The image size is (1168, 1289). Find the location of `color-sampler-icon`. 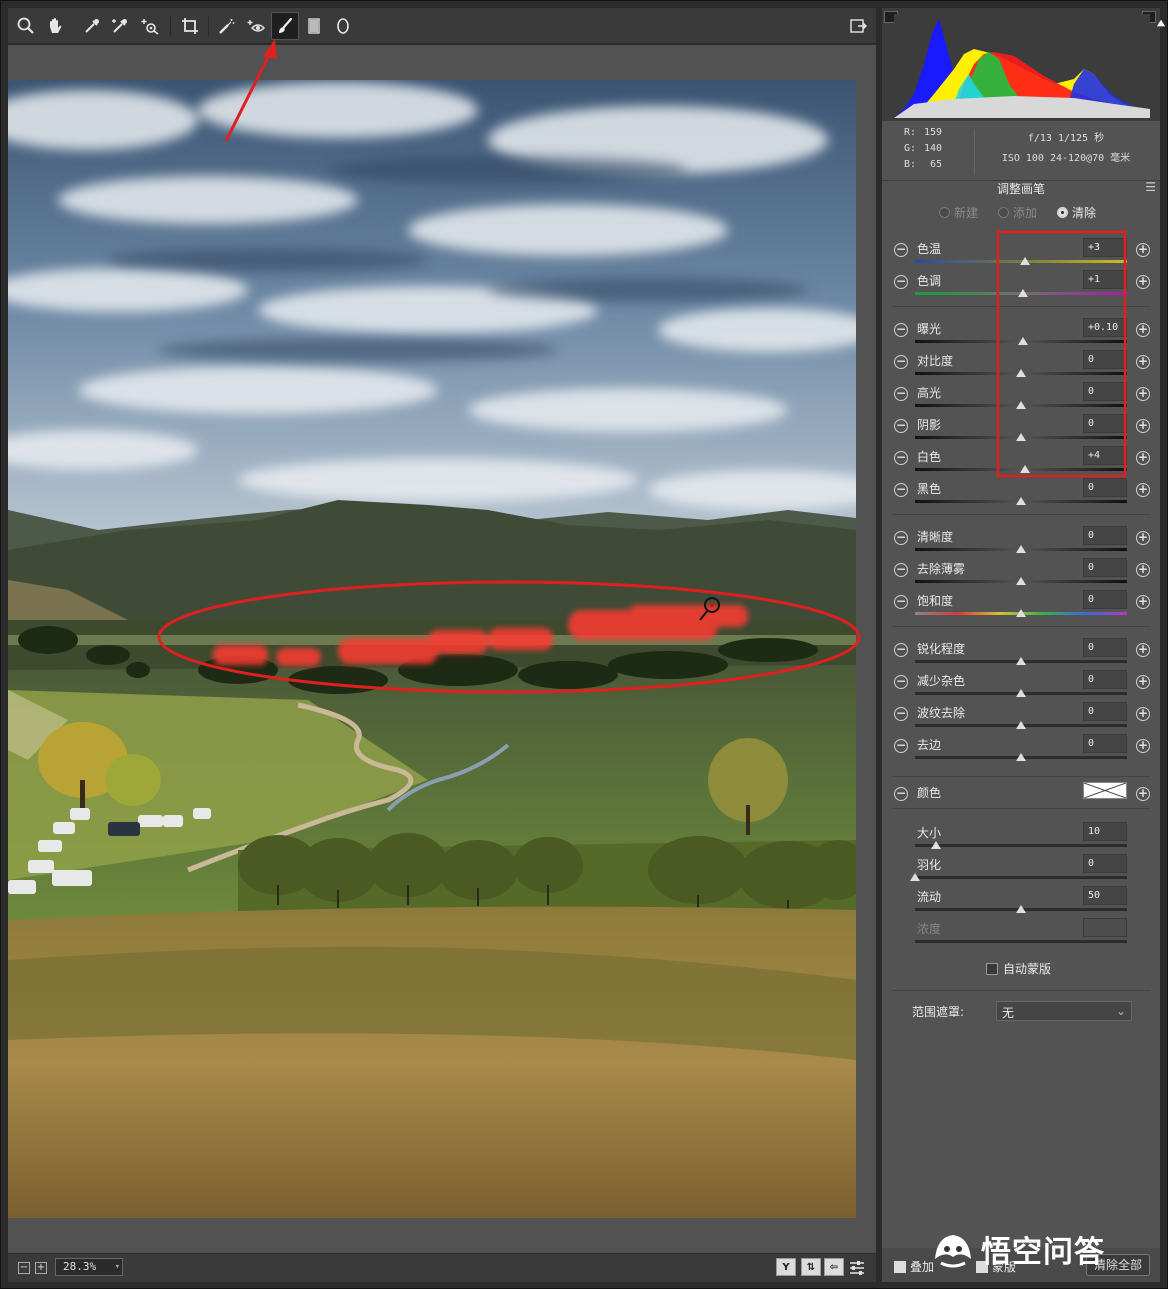

color-sampler-icon is located at coordinates (120, 26).